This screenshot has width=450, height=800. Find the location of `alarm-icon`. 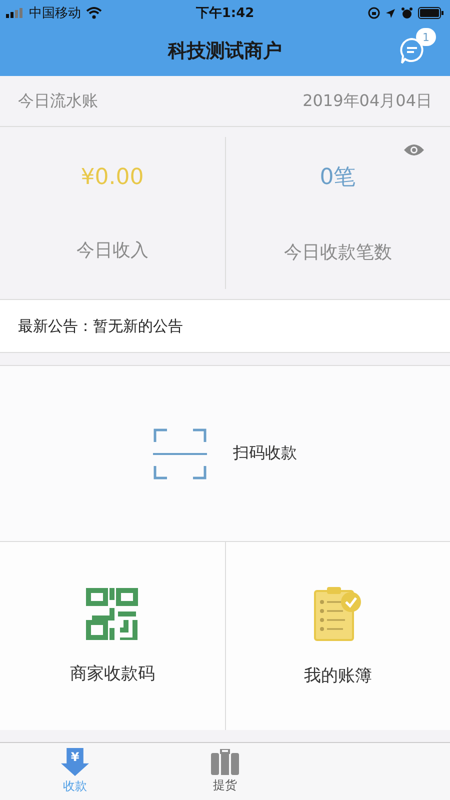

alarm-icon is located at coordinates (407, 13).